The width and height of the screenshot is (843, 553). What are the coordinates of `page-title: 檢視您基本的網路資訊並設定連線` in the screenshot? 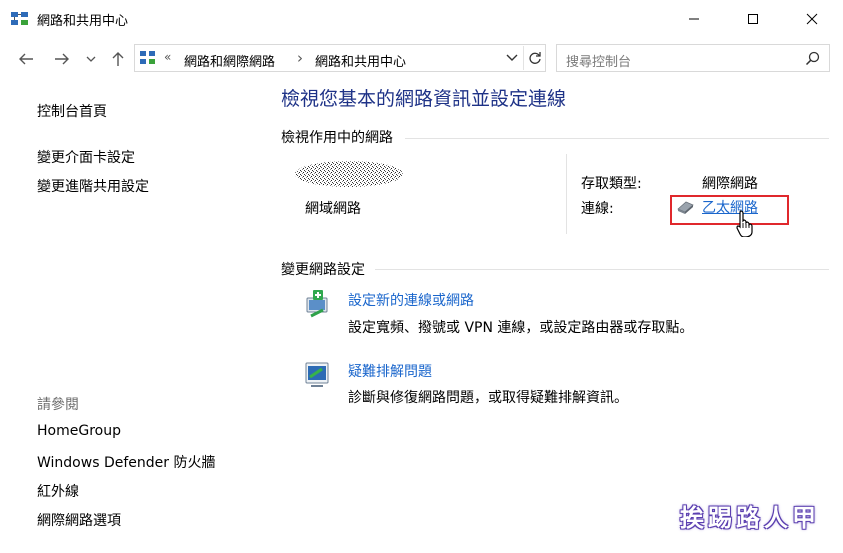 It's located at (424, 99).